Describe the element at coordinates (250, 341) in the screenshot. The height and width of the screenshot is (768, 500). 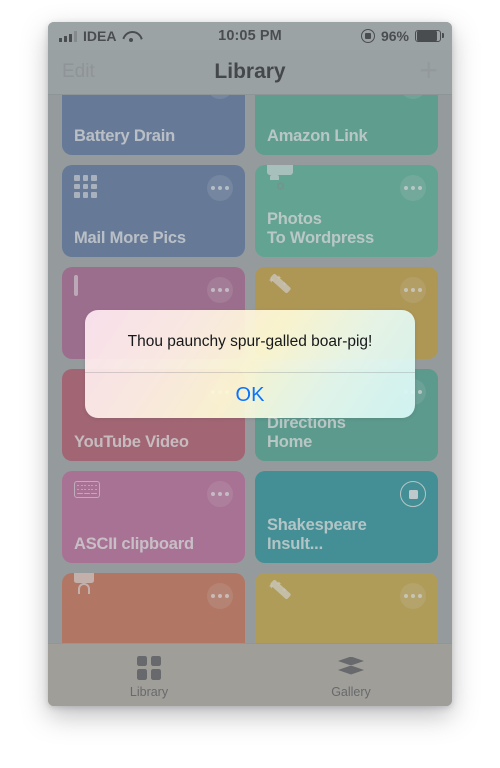
I see `alert-message: Thou paunchy spur-galled boar-pig!` at that location.